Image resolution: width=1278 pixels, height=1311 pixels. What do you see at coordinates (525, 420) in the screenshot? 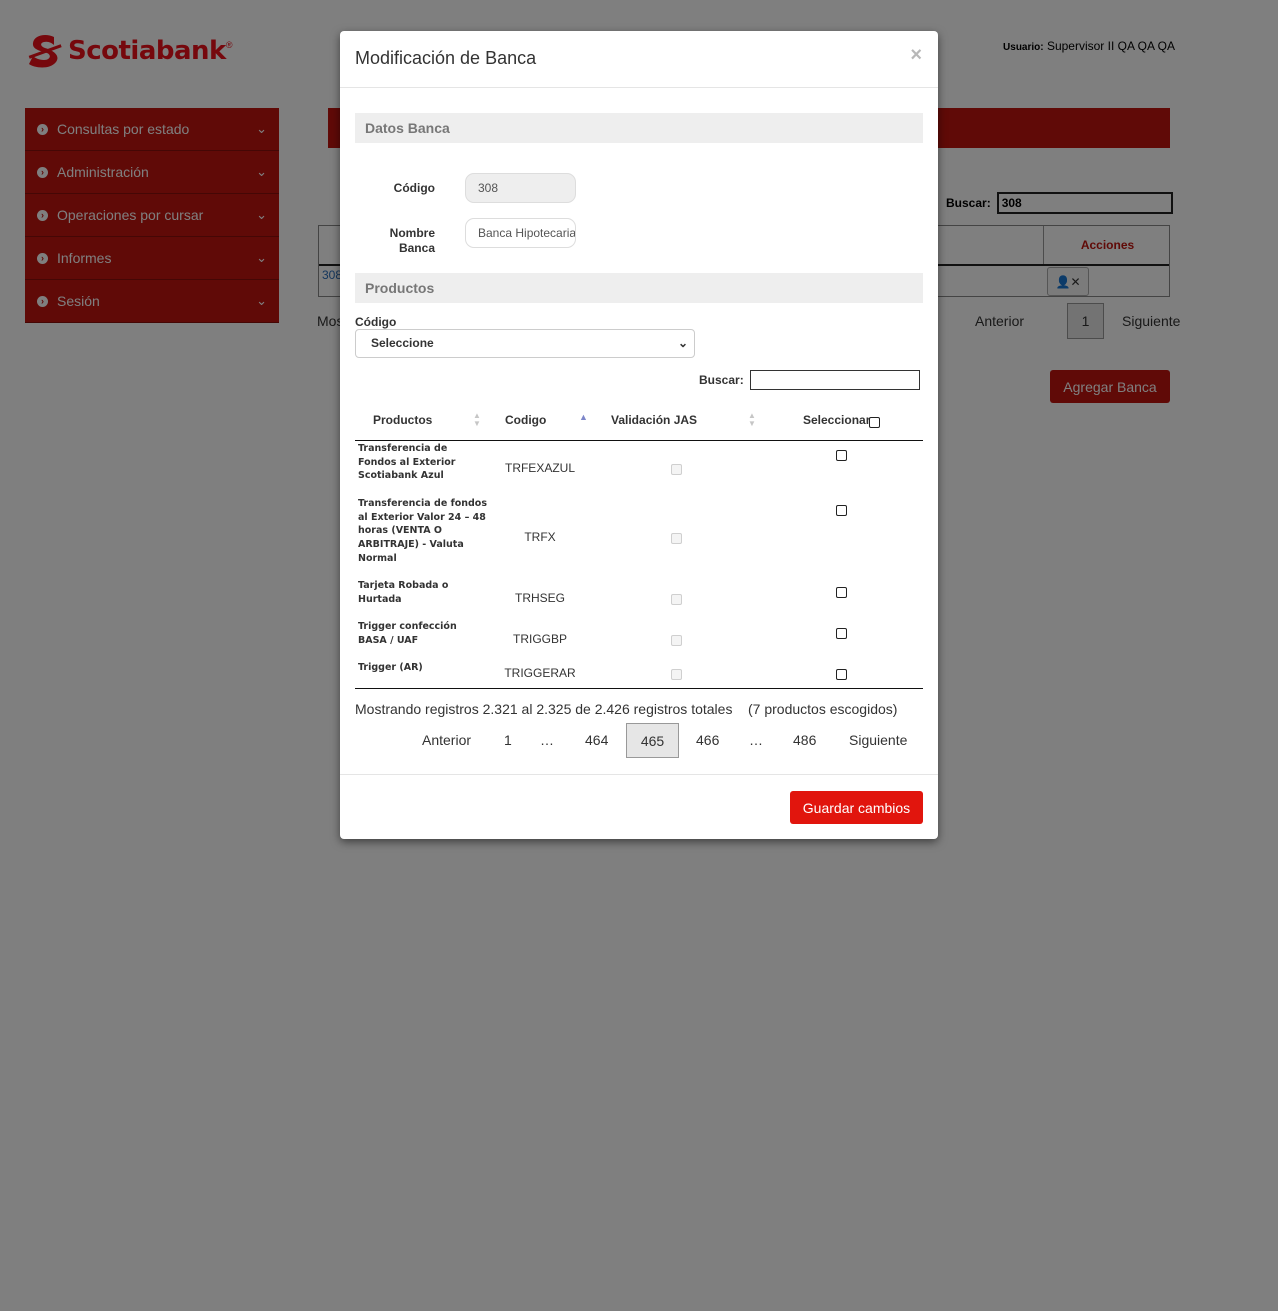
I see `col-codigo: Codigo` at bounding box center [525, 420].